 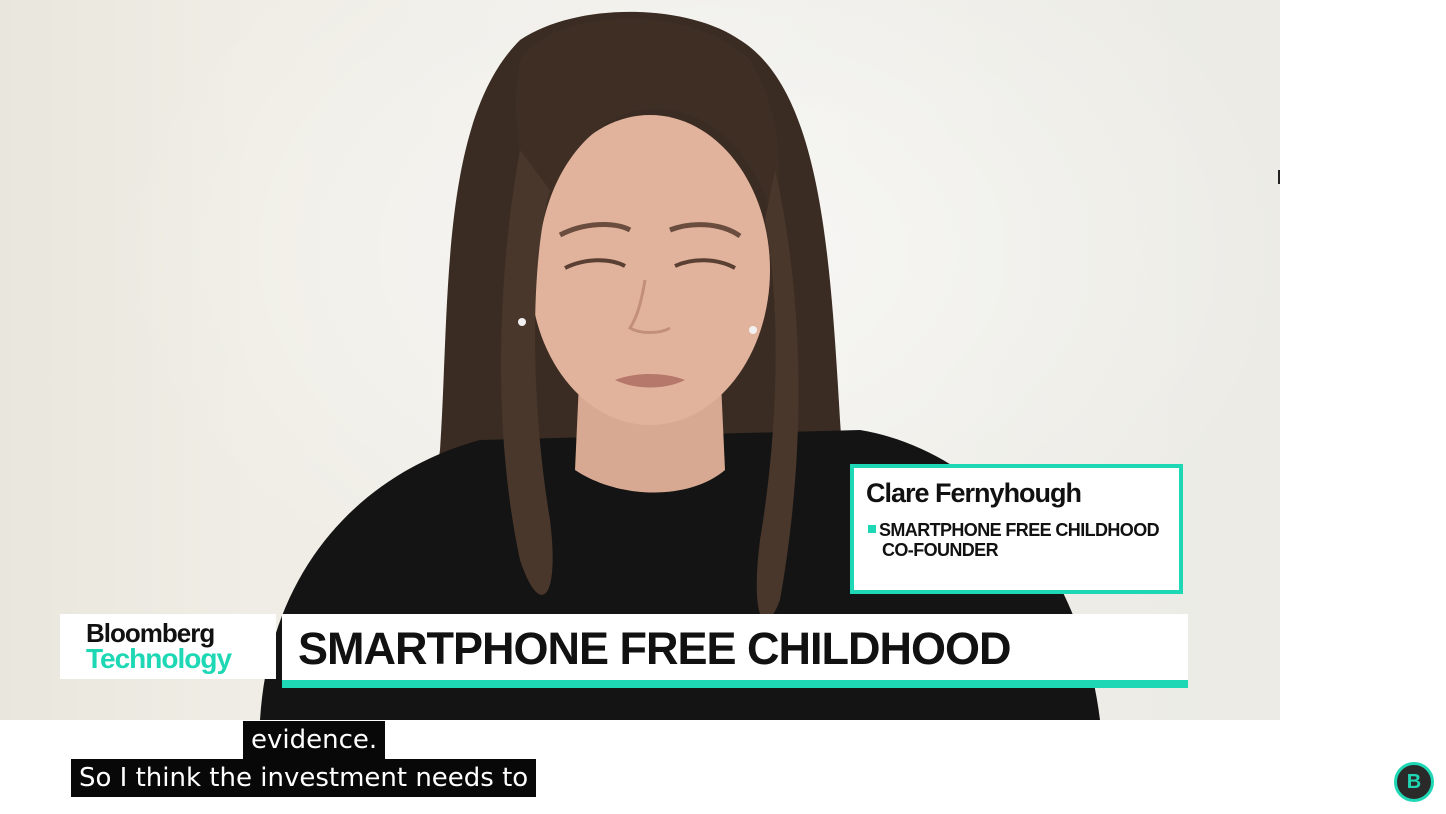 What do you see at coordinates (1019, 530) in the screenshot?
I see `guest-role-line1: SMARTPHONE FREE CHILDHOOD` at bounding box center [1019, 530].